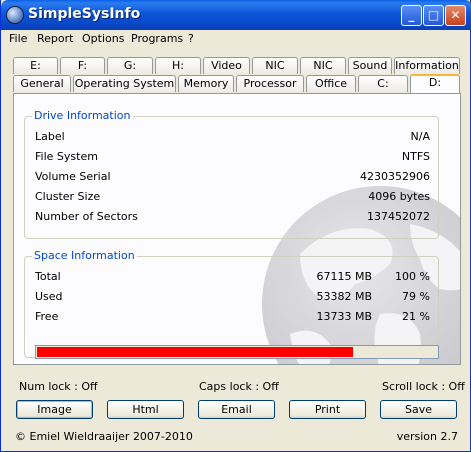 Image resolution: width=471 pixels, height=452 pixels. Describe the element at coordinates (206, 83) in the screenshot. I see `tab-memory: Memory` at that location.